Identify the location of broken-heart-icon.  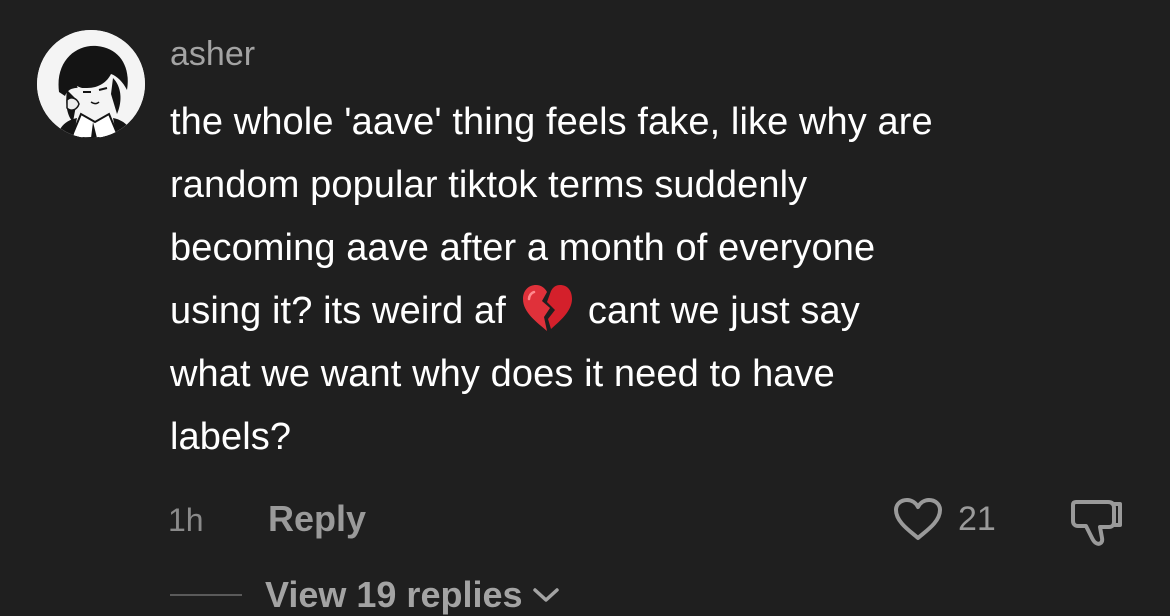
(547, 308).